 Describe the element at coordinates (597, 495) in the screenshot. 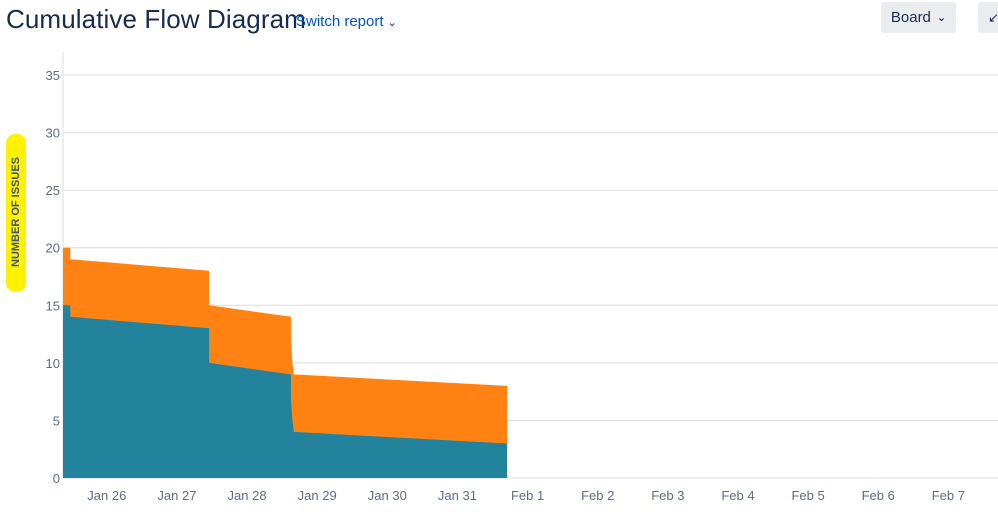

I see `x-tick-label: Feb 2` at that location.